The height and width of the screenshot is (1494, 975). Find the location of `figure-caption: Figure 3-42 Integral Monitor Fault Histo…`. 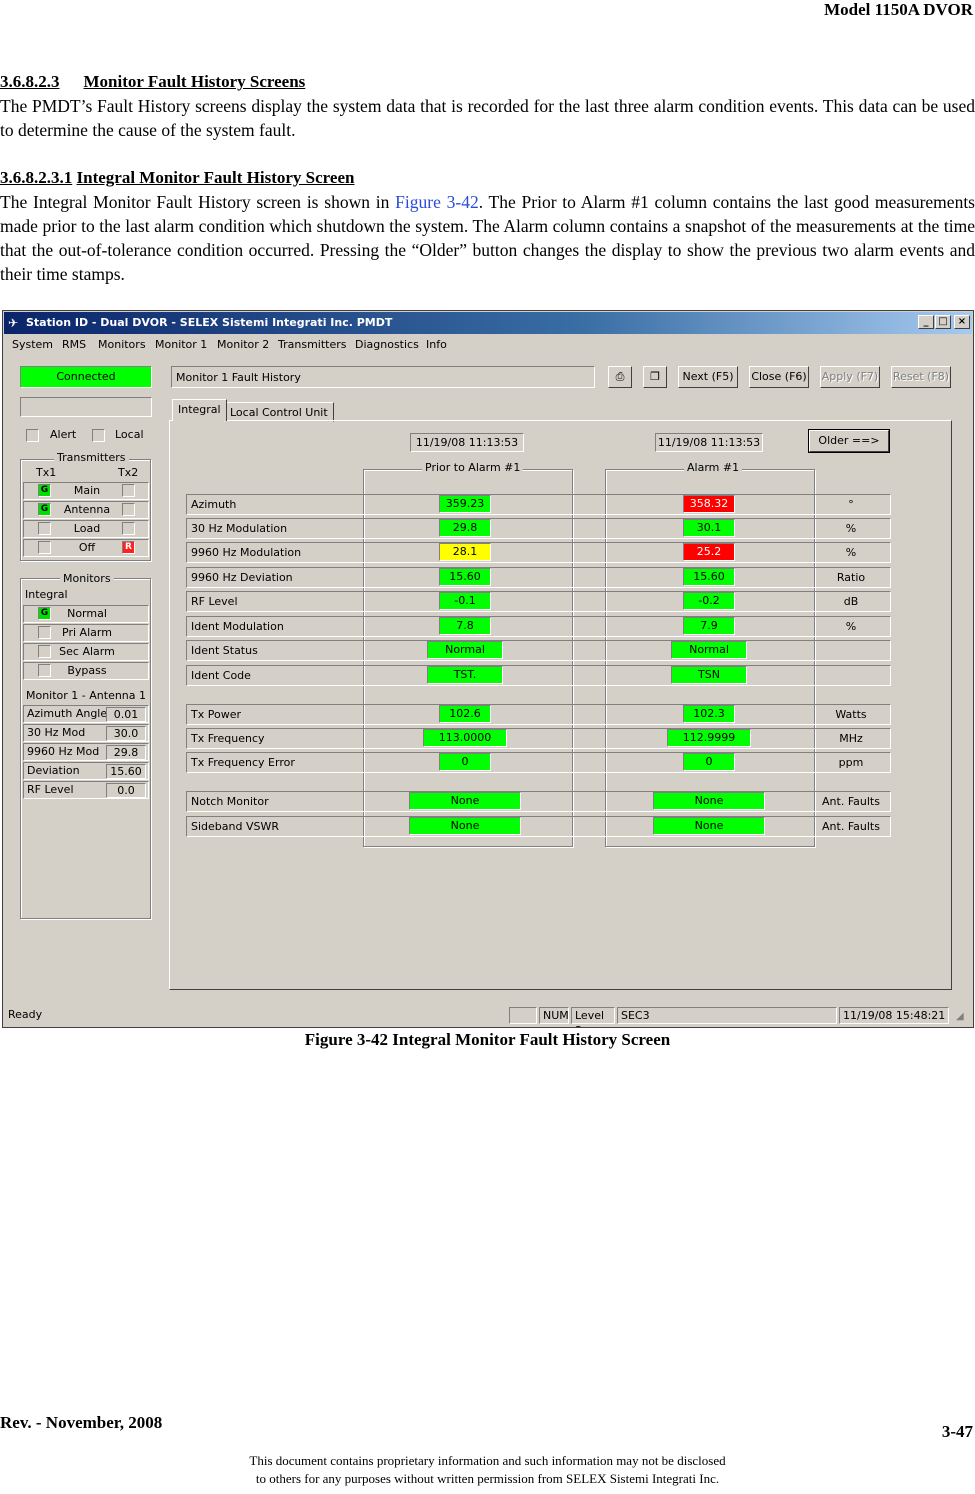

figure-caption: Figure 3-42 Integral Monitor Fault Histo… is located at coordinates (487, 1039).